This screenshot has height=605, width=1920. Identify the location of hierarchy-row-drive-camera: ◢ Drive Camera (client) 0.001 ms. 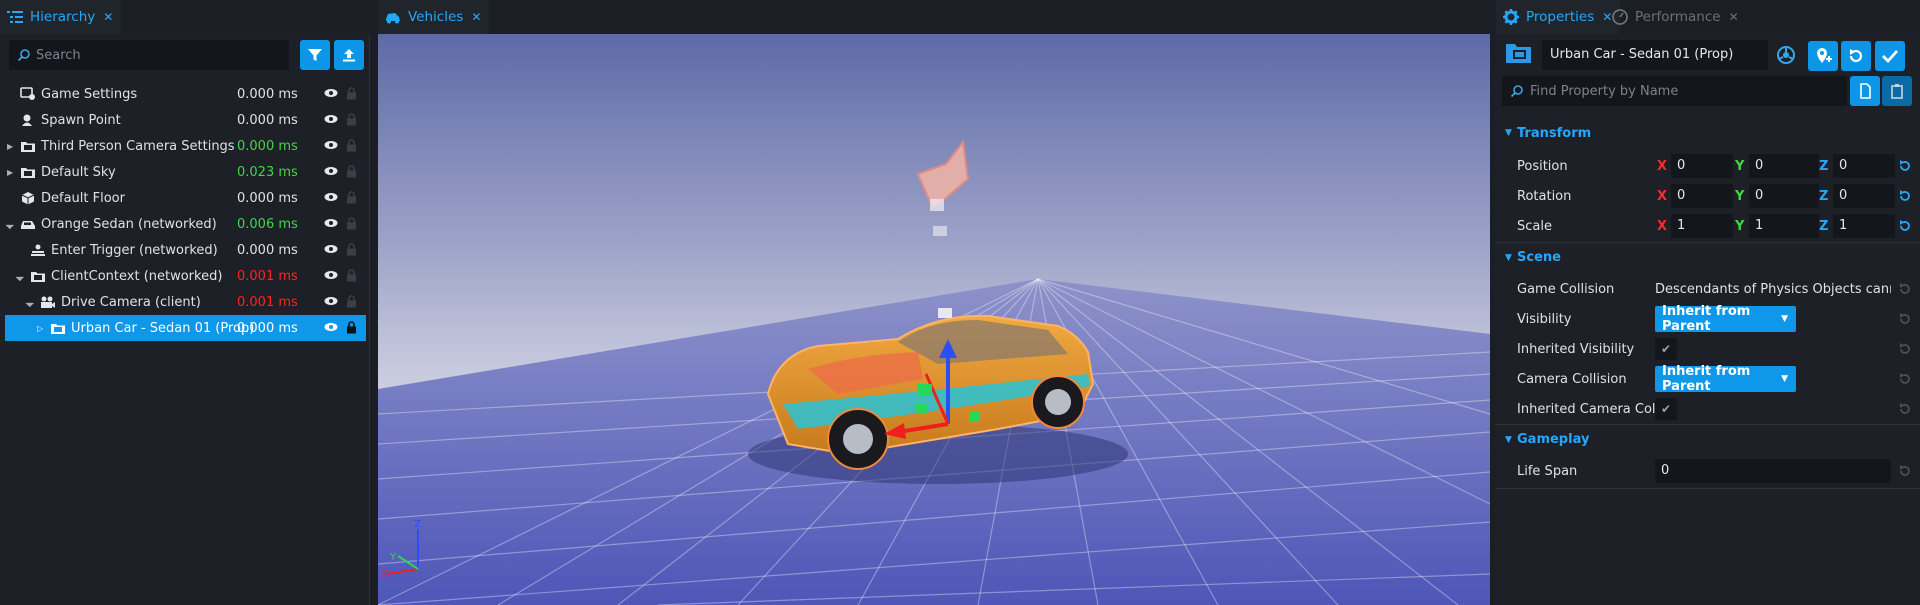
(185, 302).